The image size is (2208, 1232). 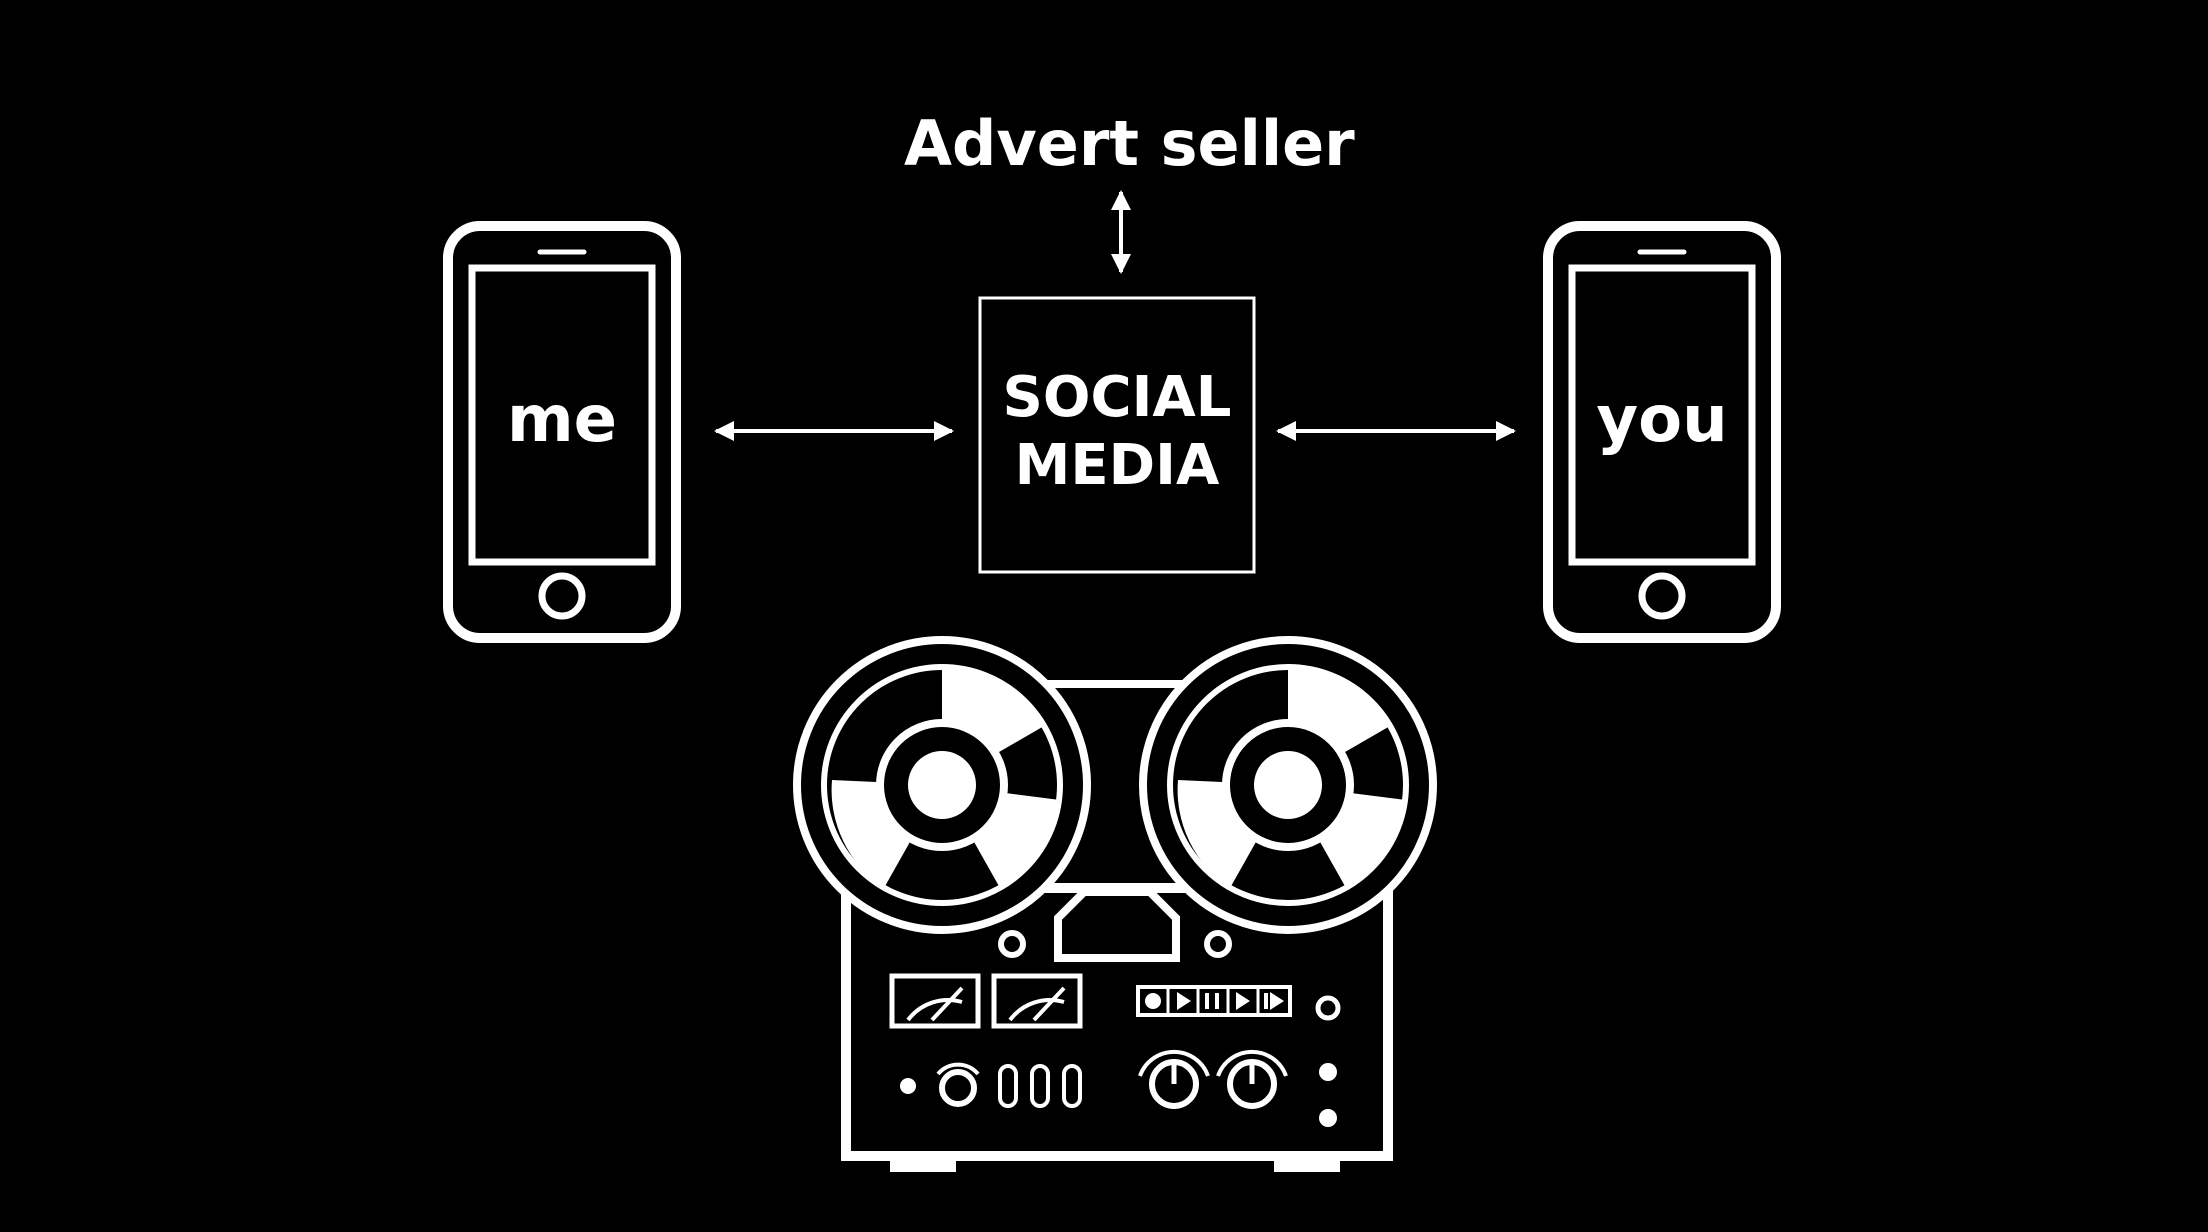 I want to click on advert-seller-label: Advert seller, so click(x=1129, y=143).